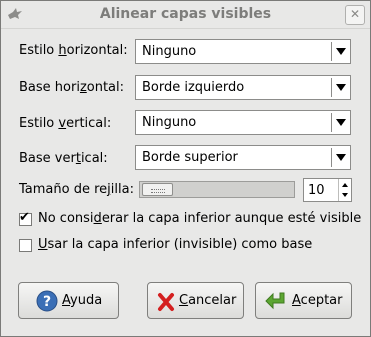 The width and height of the screenshot is (371, 337). What do you see at coordinates (243, 51) in the screenshot?
I see `h-style-combo: Ninguno` at bounding box center [243, 51].